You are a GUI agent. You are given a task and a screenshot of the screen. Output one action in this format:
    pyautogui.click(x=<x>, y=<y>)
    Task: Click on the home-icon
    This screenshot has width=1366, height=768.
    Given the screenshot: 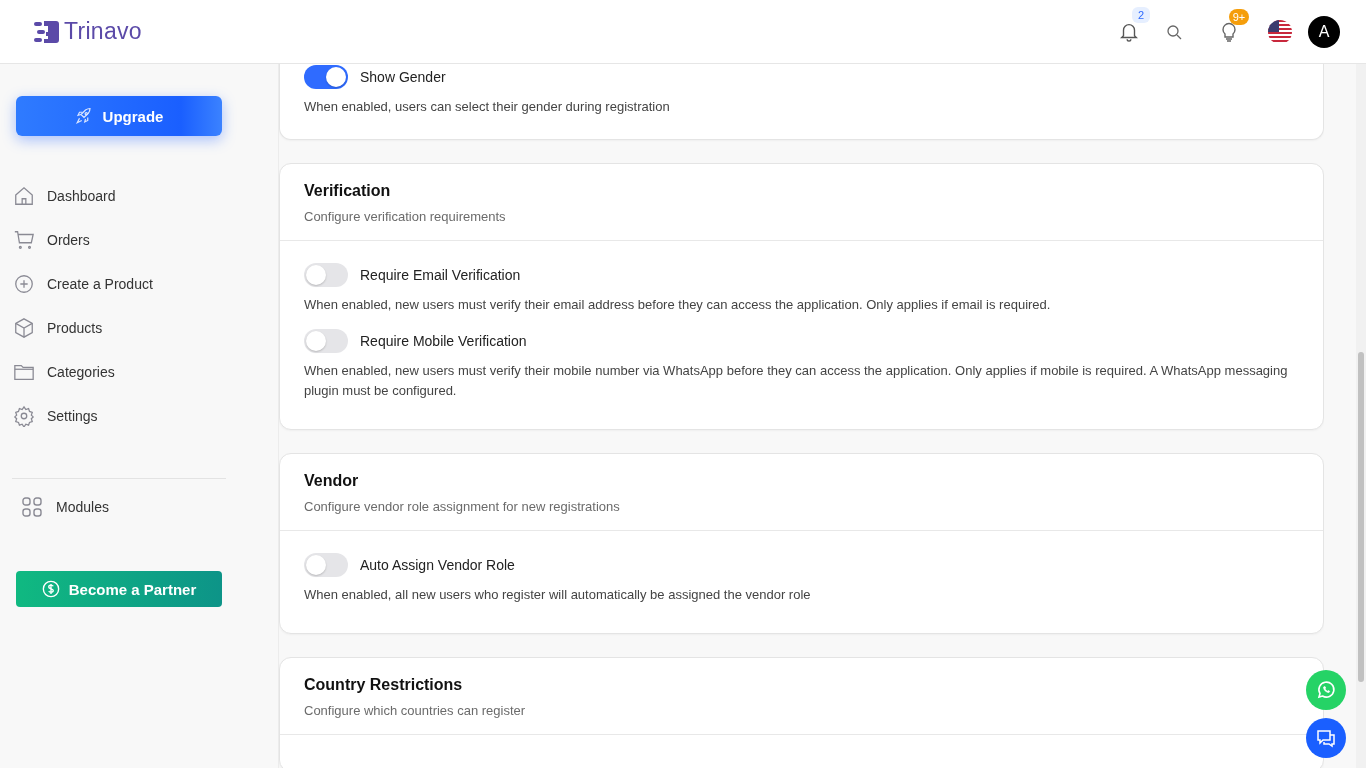 What is the action you would take?
    pyautogui.click(x=24, y=196)
    